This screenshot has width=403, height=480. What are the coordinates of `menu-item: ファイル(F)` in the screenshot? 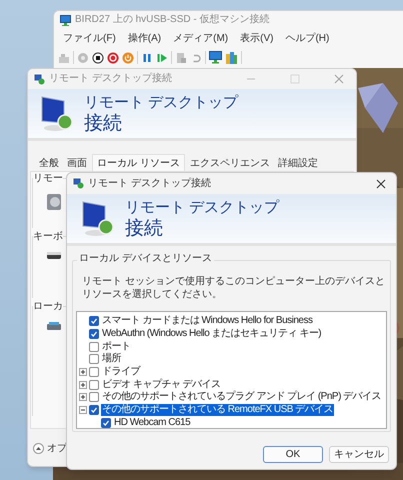 It's located at (89, 38).